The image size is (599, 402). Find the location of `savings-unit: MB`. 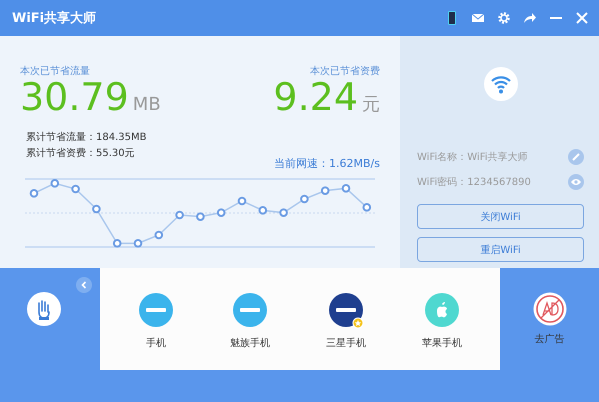

savings-unit: MB is located at coordinates (146, 105).